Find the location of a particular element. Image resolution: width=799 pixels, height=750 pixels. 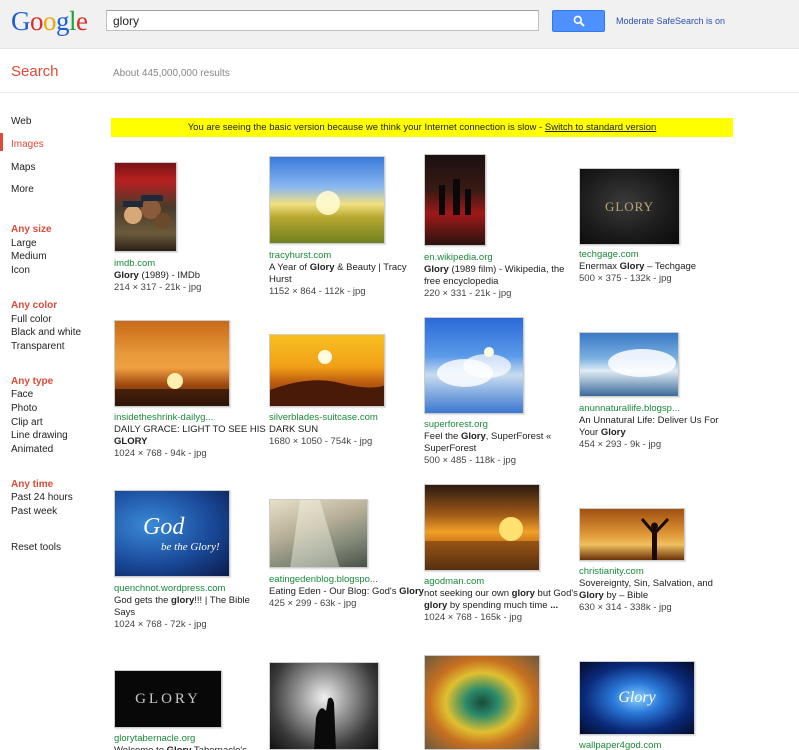

filter-size-medium: Medium is located at coordinates (29, 256).